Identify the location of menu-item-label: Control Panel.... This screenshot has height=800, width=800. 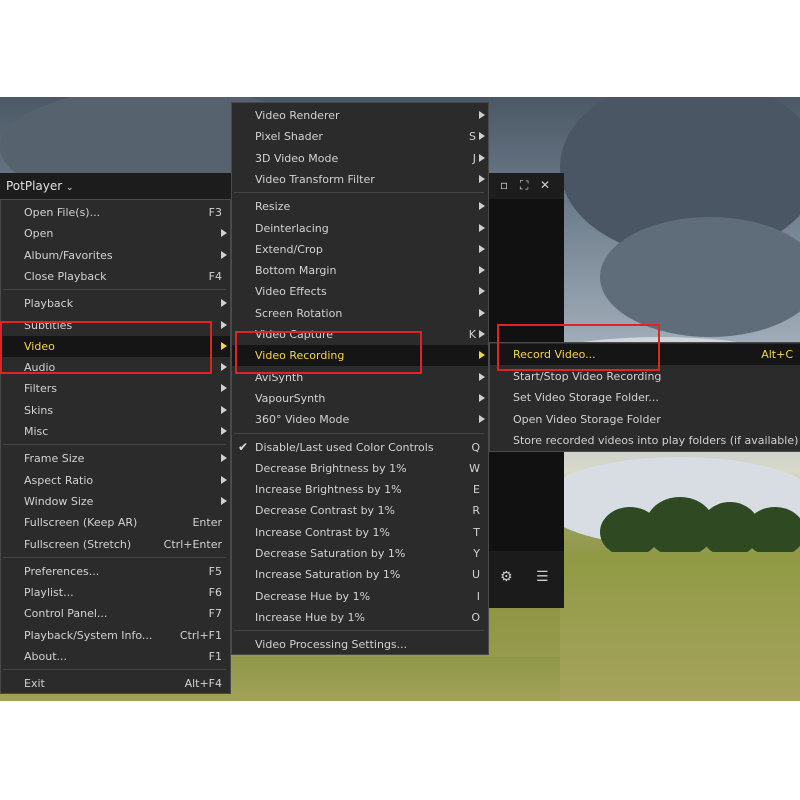
(66, 614).